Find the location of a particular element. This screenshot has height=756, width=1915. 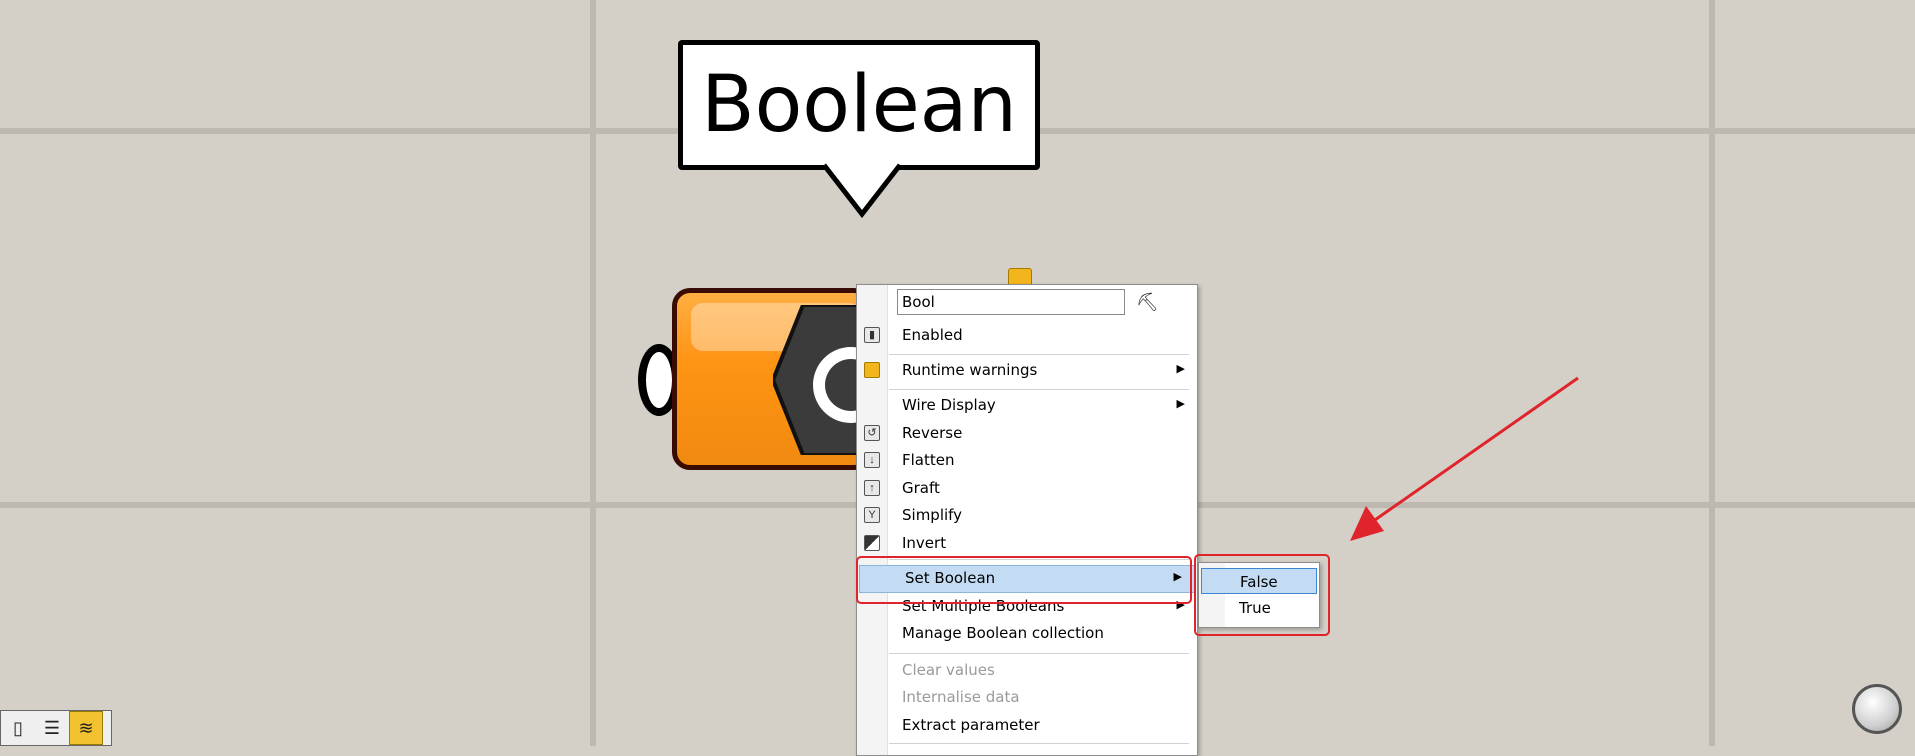

invert-icon is located at coordinates (872, 543).